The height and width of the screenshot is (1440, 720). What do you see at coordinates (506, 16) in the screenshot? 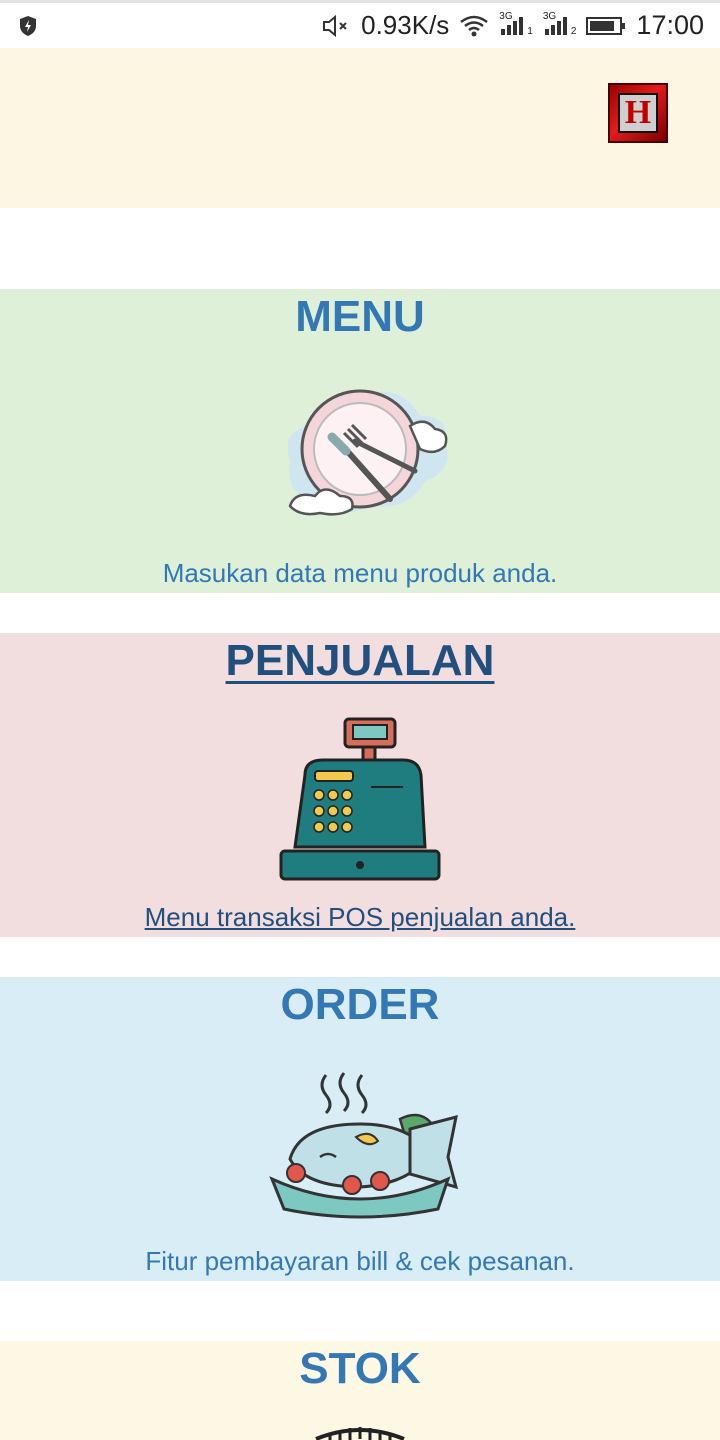
I see `network-type-1: 3G` at bounding box center [506, 16].